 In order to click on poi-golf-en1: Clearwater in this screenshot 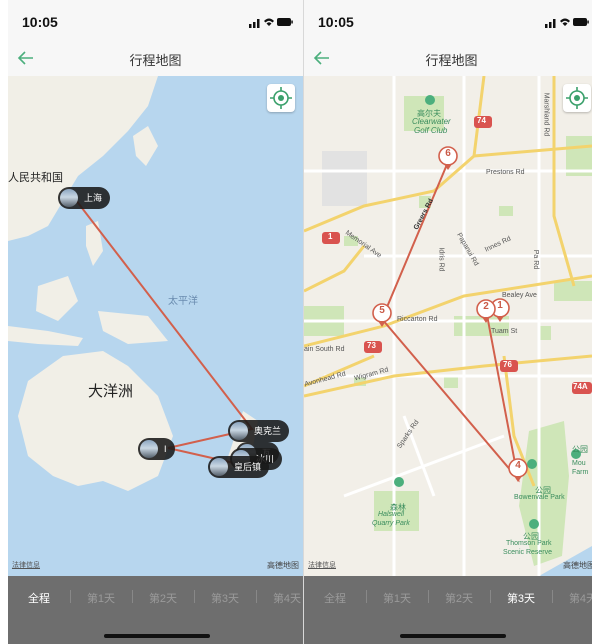, I will do `click(431, 121)`.